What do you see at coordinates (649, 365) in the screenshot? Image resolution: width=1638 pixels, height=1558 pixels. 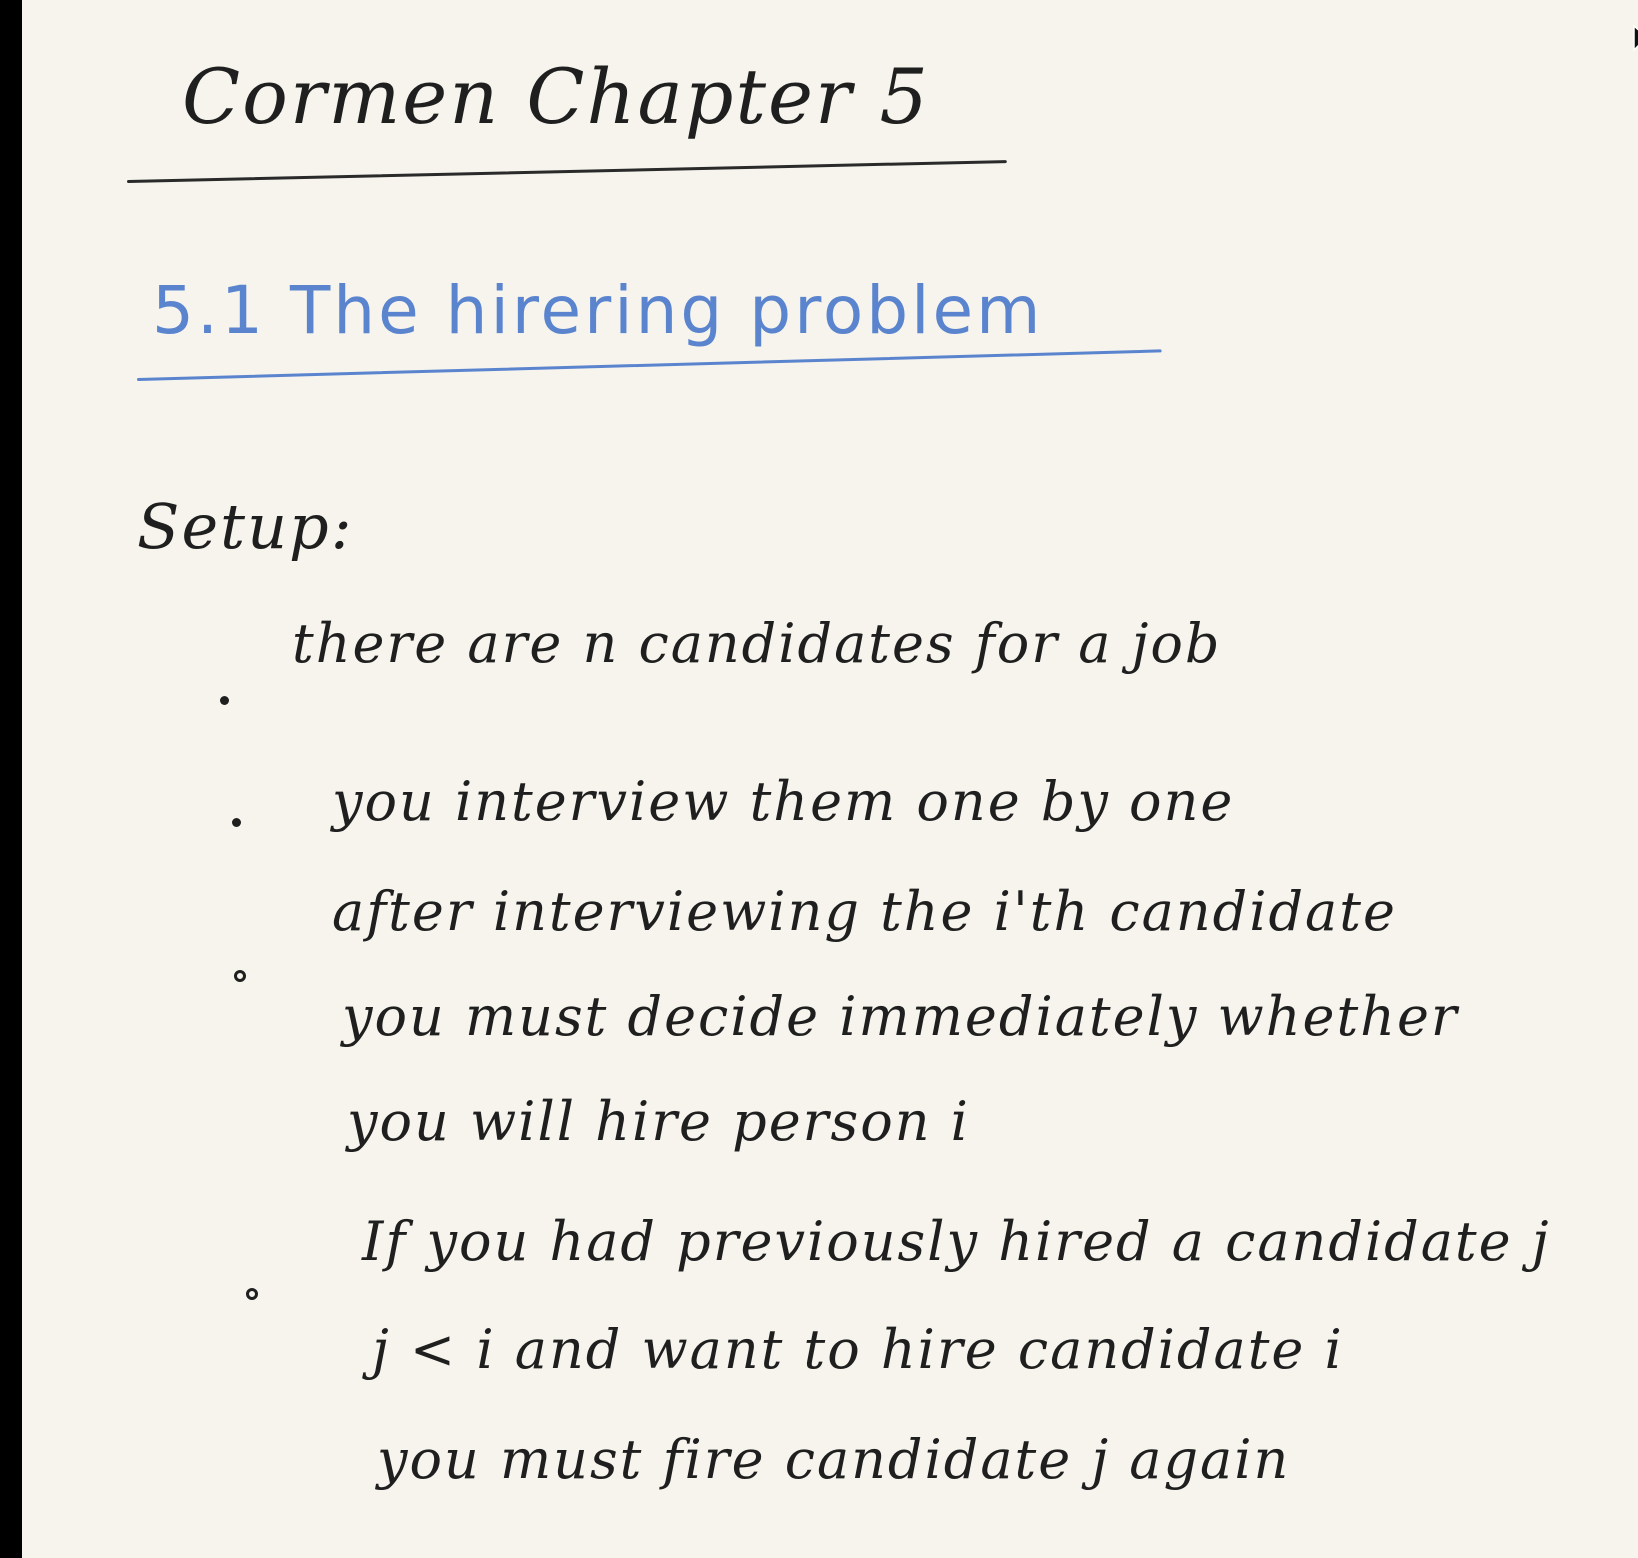 I see `section-underline` at bounding box center [649, 365].